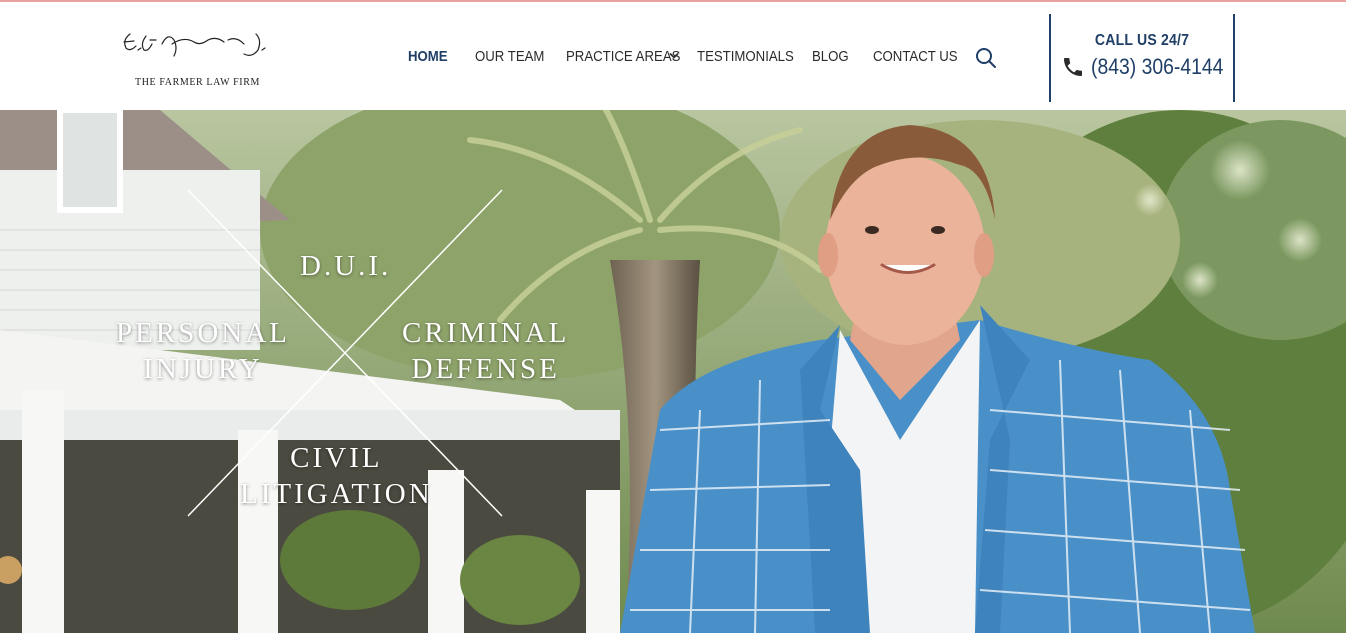 This screenshot has width=1346, height=633. What do you see at coordinates (486, 333) in the screenshot?
I see `practice-criminal-label: CRIMINAL` at bounding box center [486, 333].